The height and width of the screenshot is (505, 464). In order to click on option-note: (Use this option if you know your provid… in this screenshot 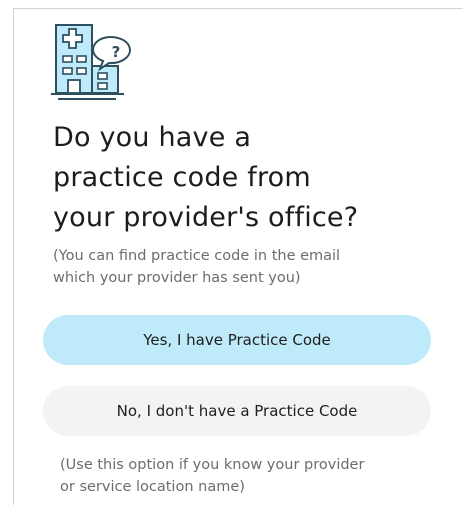, I will do `click(245, 476)`.